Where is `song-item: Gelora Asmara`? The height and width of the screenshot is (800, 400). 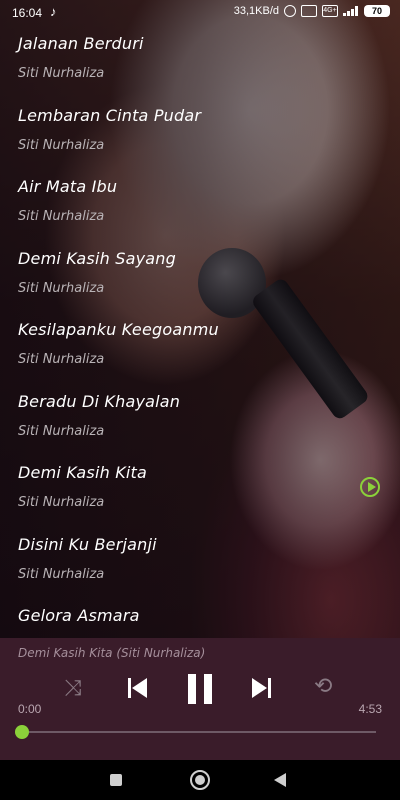
song-item: Gelora Asmara is located at coordinates (200, 618).